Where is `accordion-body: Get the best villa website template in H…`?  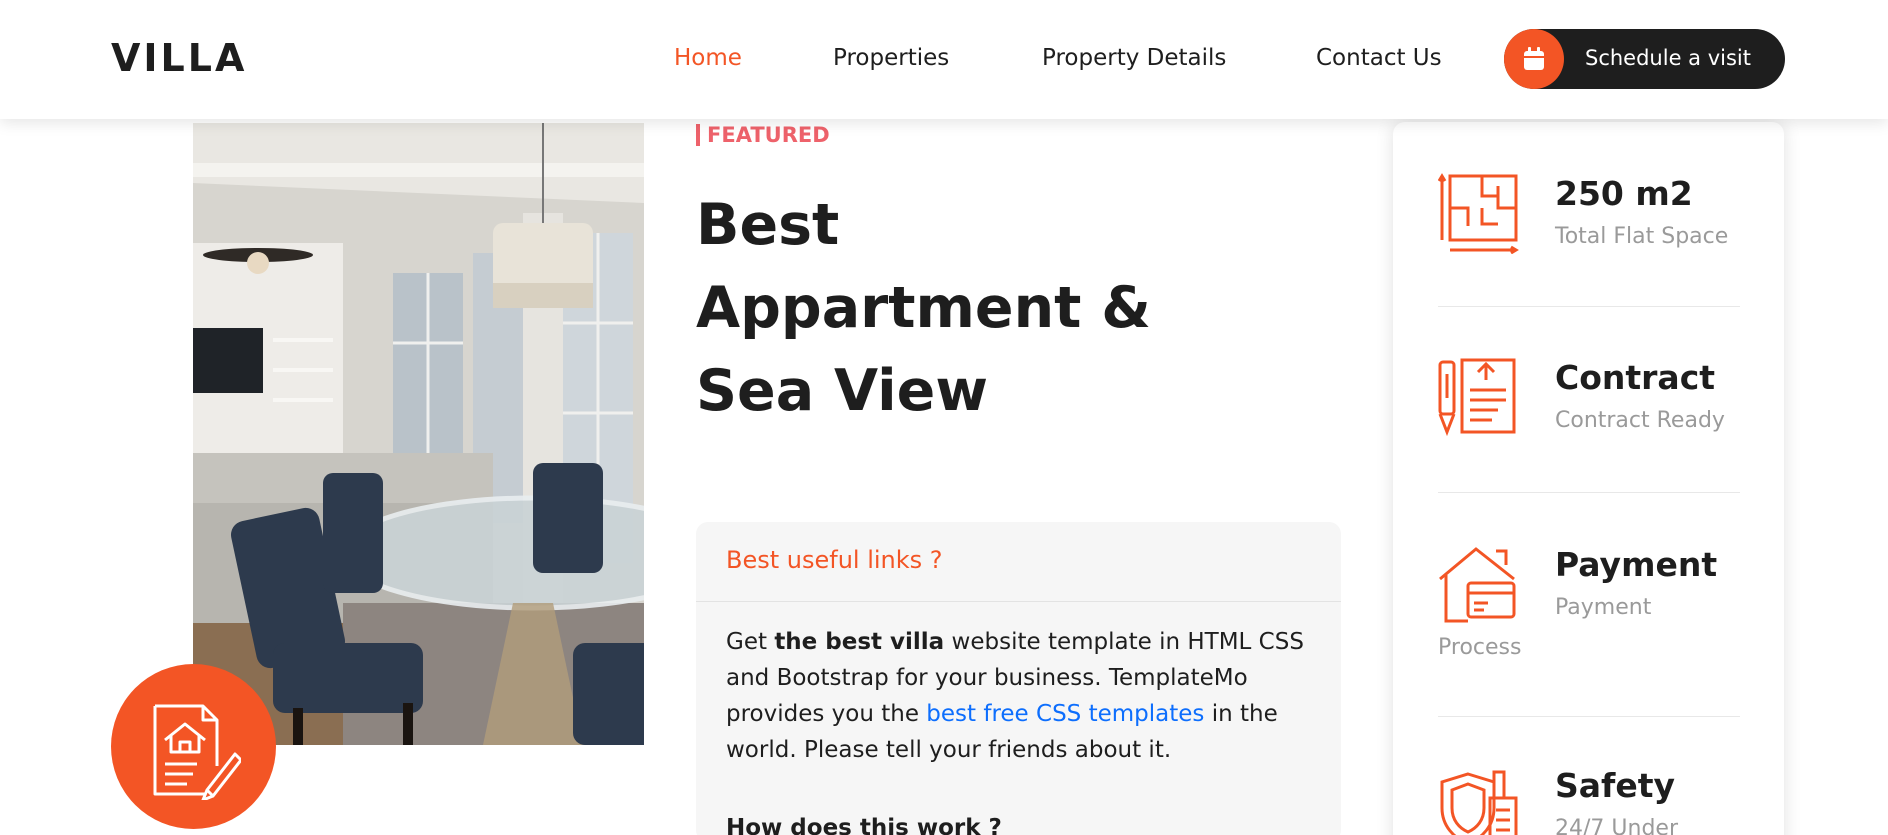 accordion-body: Get the best villa website template in H… is located at coordinates (1021, 696).